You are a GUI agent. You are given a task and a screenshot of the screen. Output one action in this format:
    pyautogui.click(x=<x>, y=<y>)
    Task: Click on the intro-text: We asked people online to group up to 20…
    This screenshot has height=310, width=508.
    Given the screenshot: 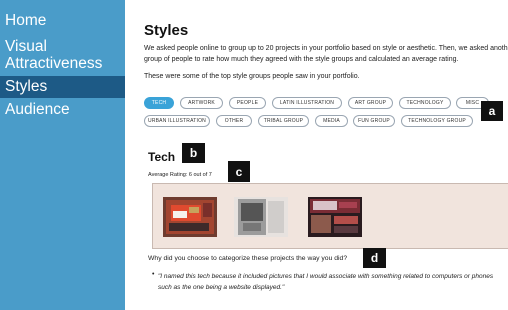 What is the action you would take?
    pyautogui.click(x=326, y=54)
    